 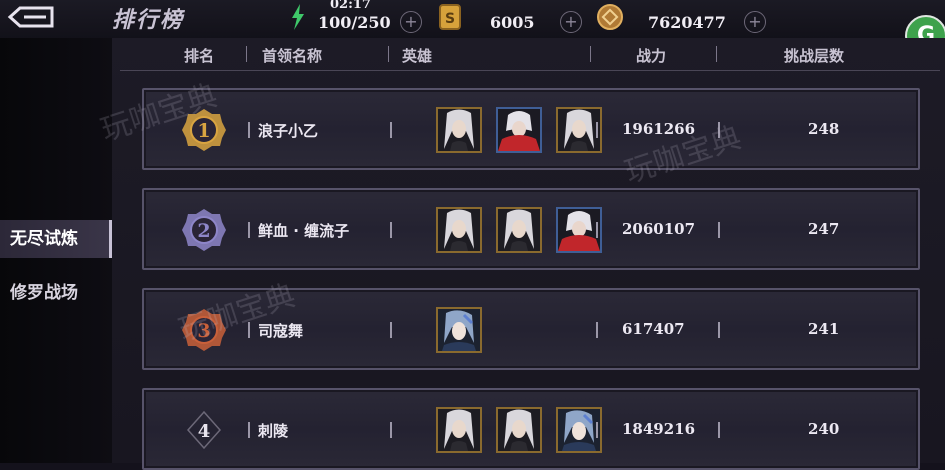 I want to click on table-row: 4 刺陵 1849216 240, so click(x=531, y=429).